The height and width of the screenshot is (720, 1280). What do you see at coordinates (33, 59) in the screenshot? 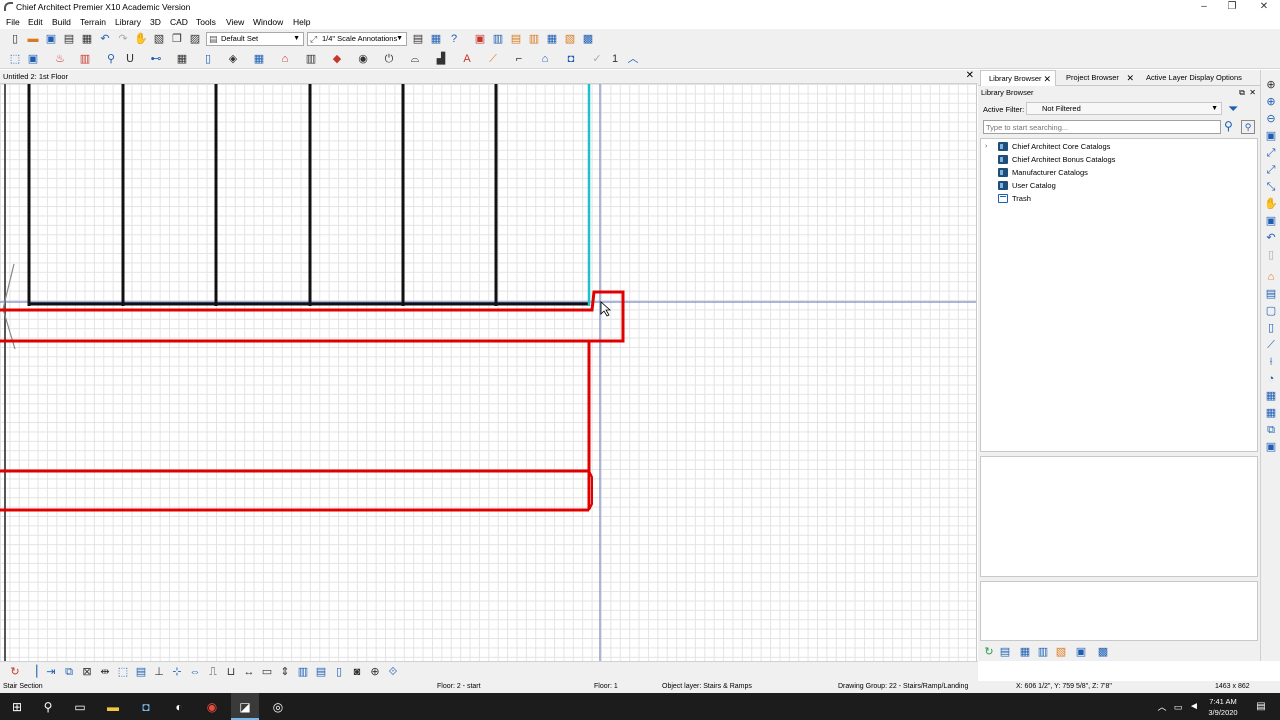
I see `edit-mode-icon: ▣` at bounding box center [33, 59].